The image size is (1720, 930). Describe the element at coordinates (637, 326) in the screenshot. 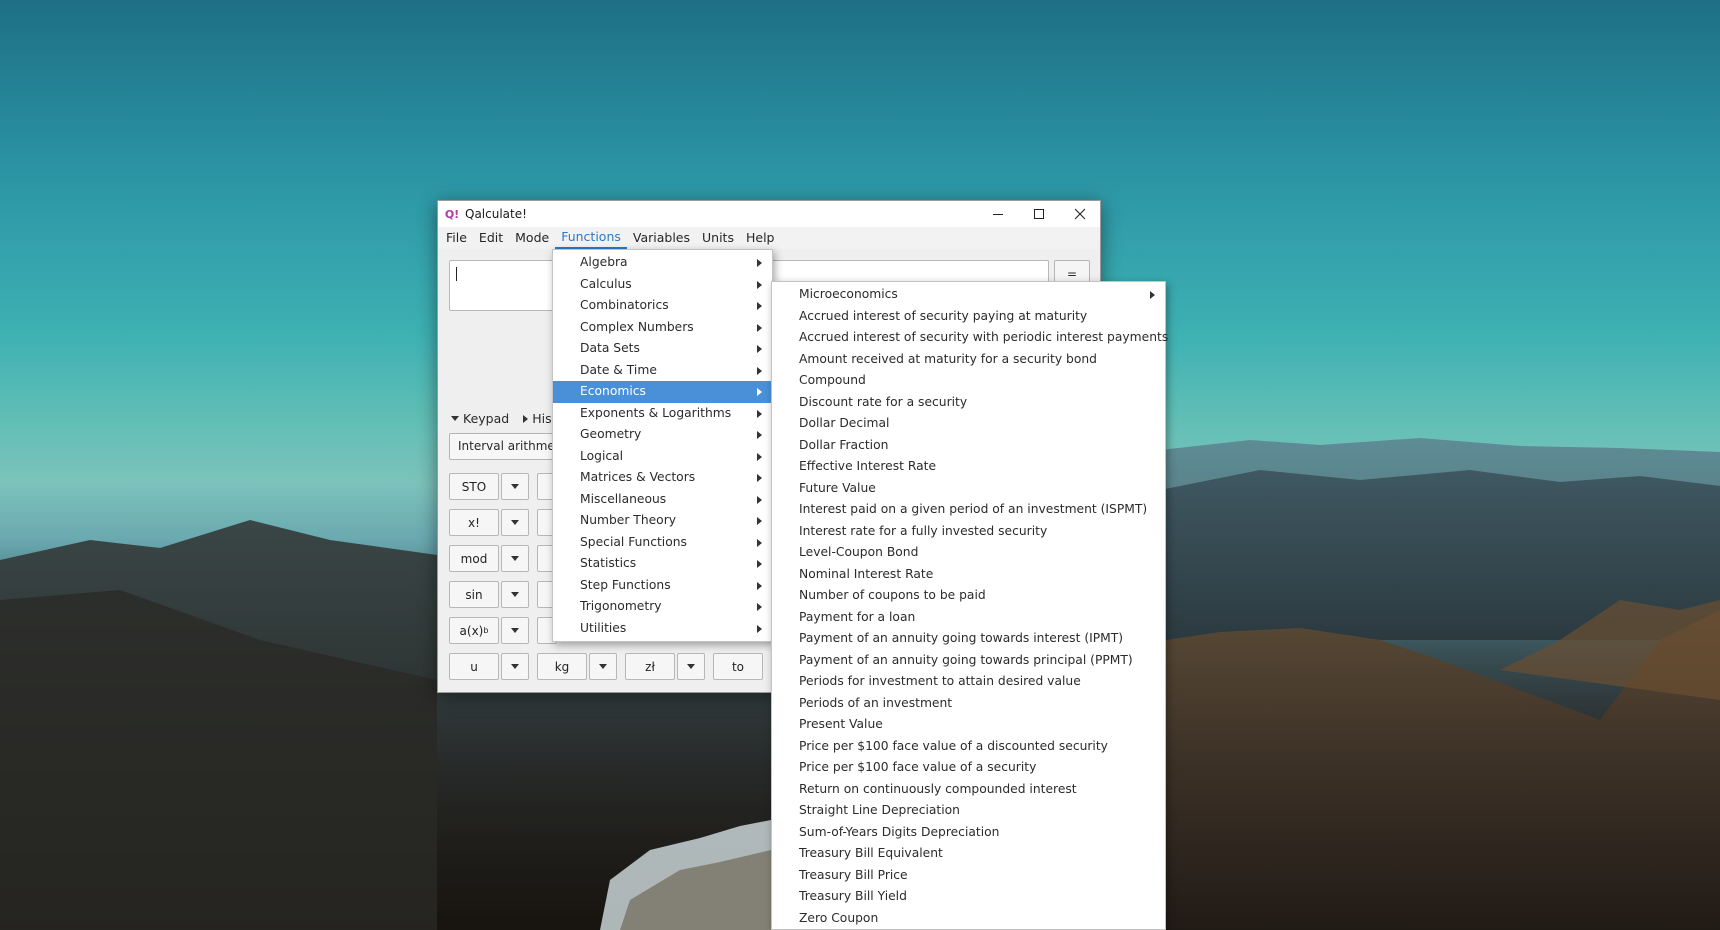

I see `menu-item-label: Complex Numbers` at that location.